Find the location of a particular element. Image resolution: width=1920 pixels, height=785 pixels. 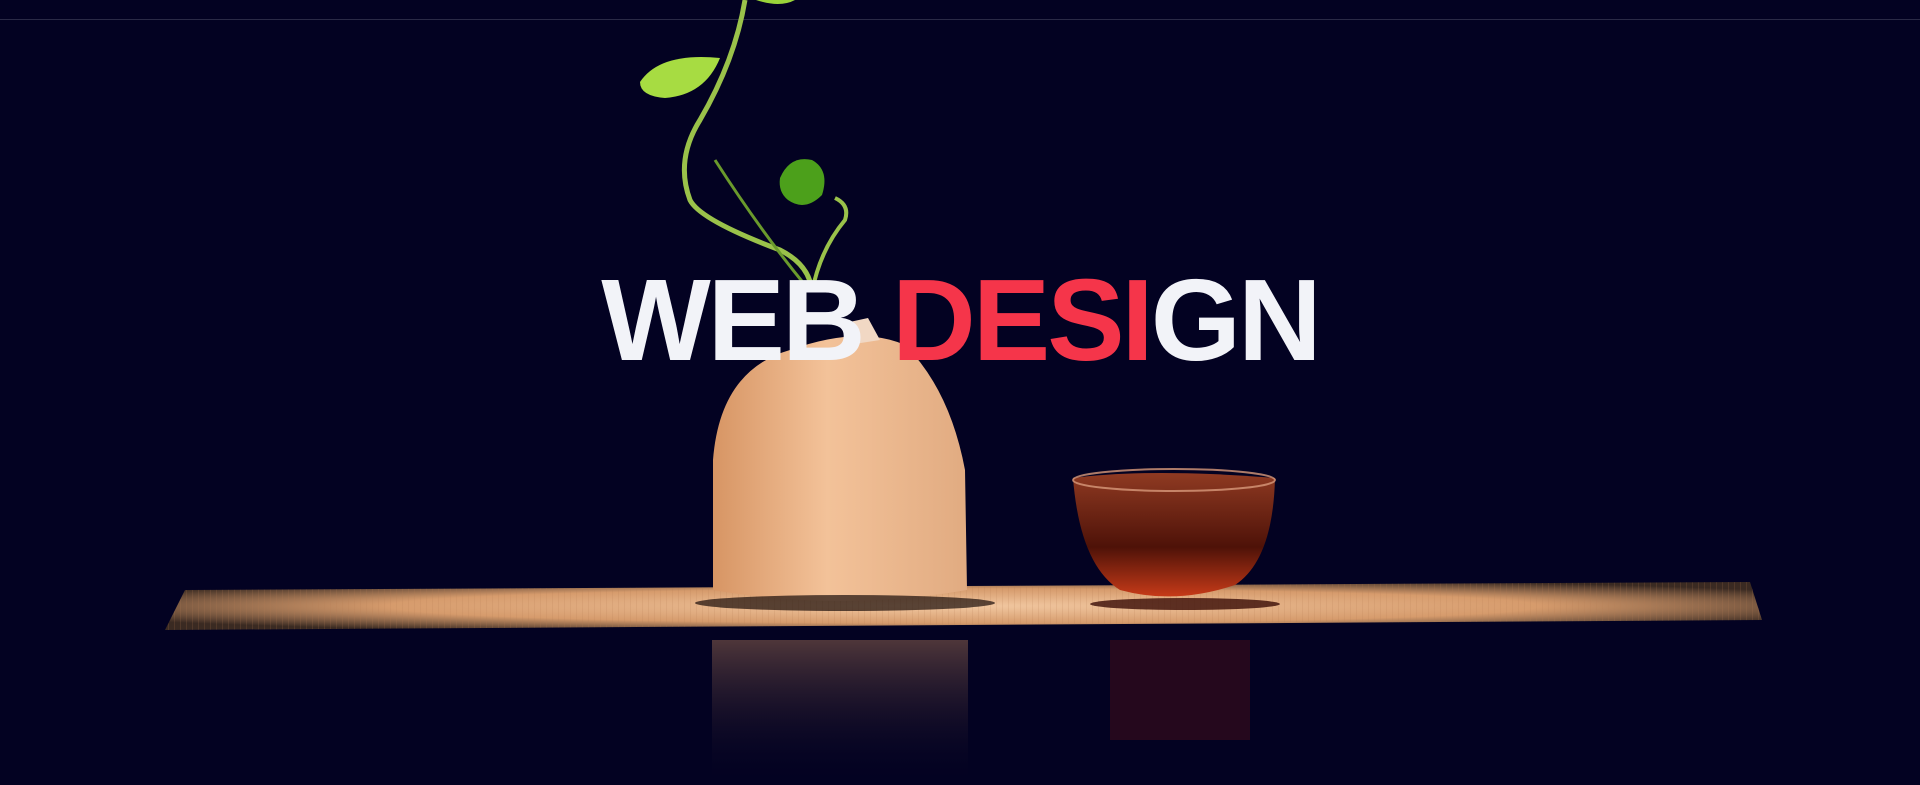

hero-title: WEB DESIGN is located at coordinates (960, 320).